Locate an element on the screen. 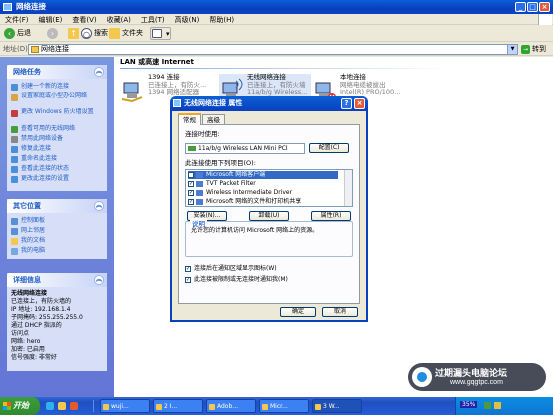  component-item: ✓ Microsoft 网络客户端 is located at coordinates (263, 175).